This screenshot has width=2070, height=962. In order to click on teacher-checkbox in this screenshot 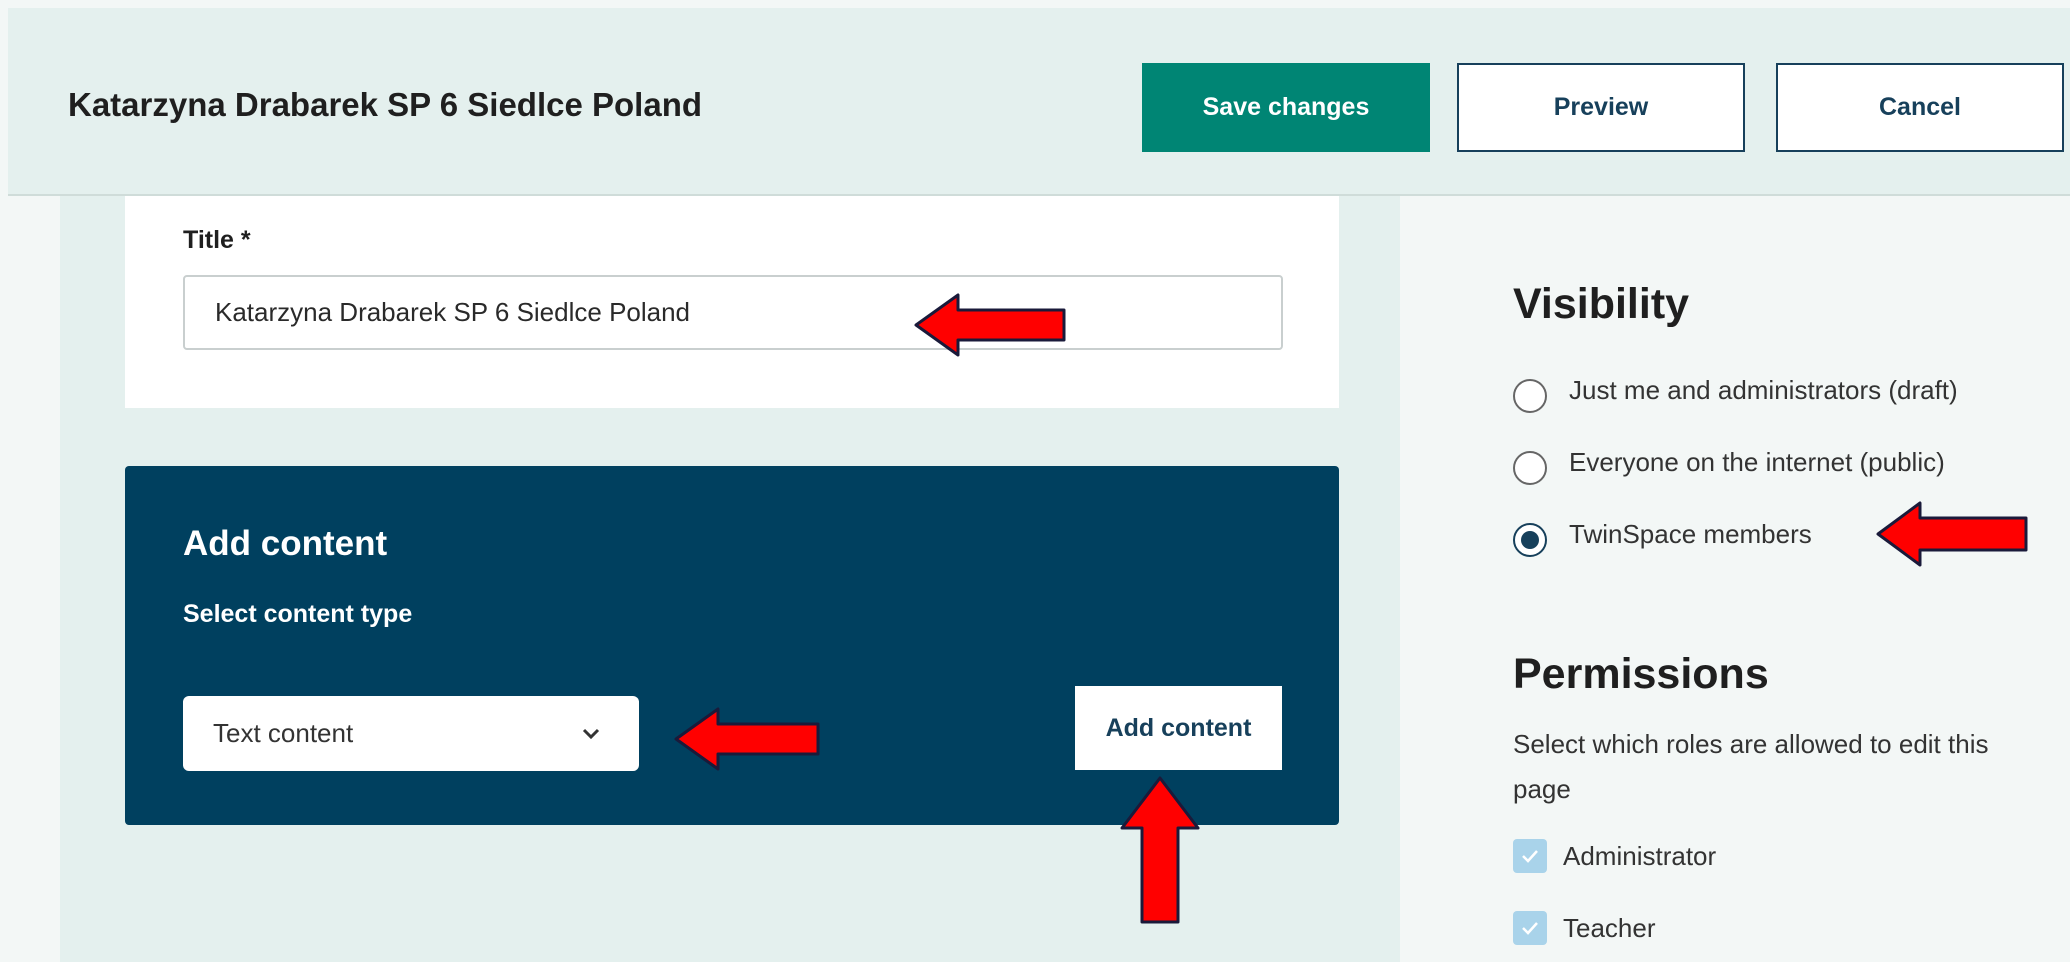, I will do `click(1530, 928)`.